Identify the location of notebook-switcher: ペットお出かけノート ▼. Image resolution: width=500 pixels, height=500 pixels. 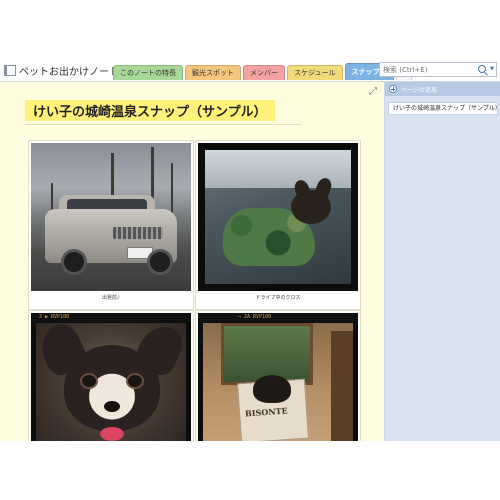
(66, 70).